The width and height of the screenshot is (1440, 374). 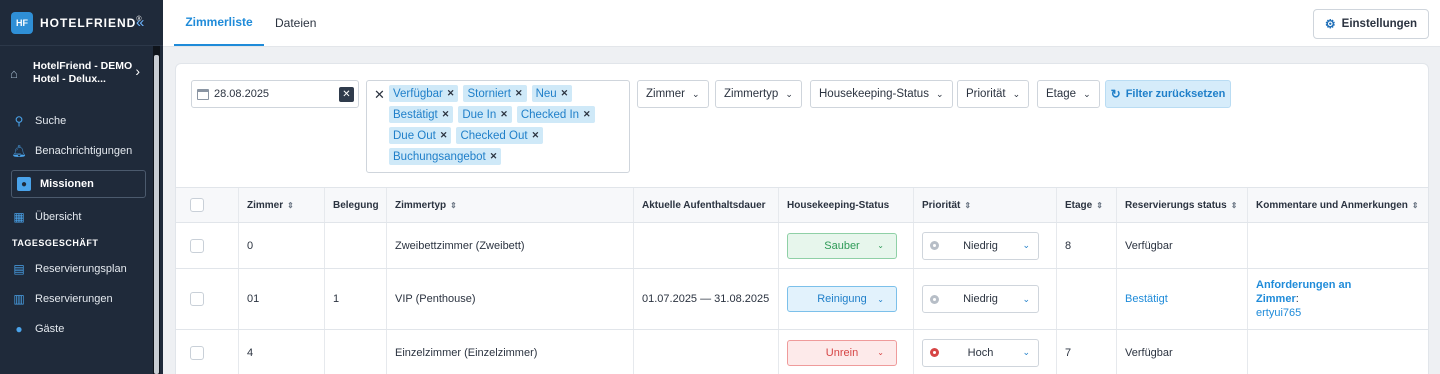 I want to click on comment-text: ertyui765, so click(x=1278, y=313).